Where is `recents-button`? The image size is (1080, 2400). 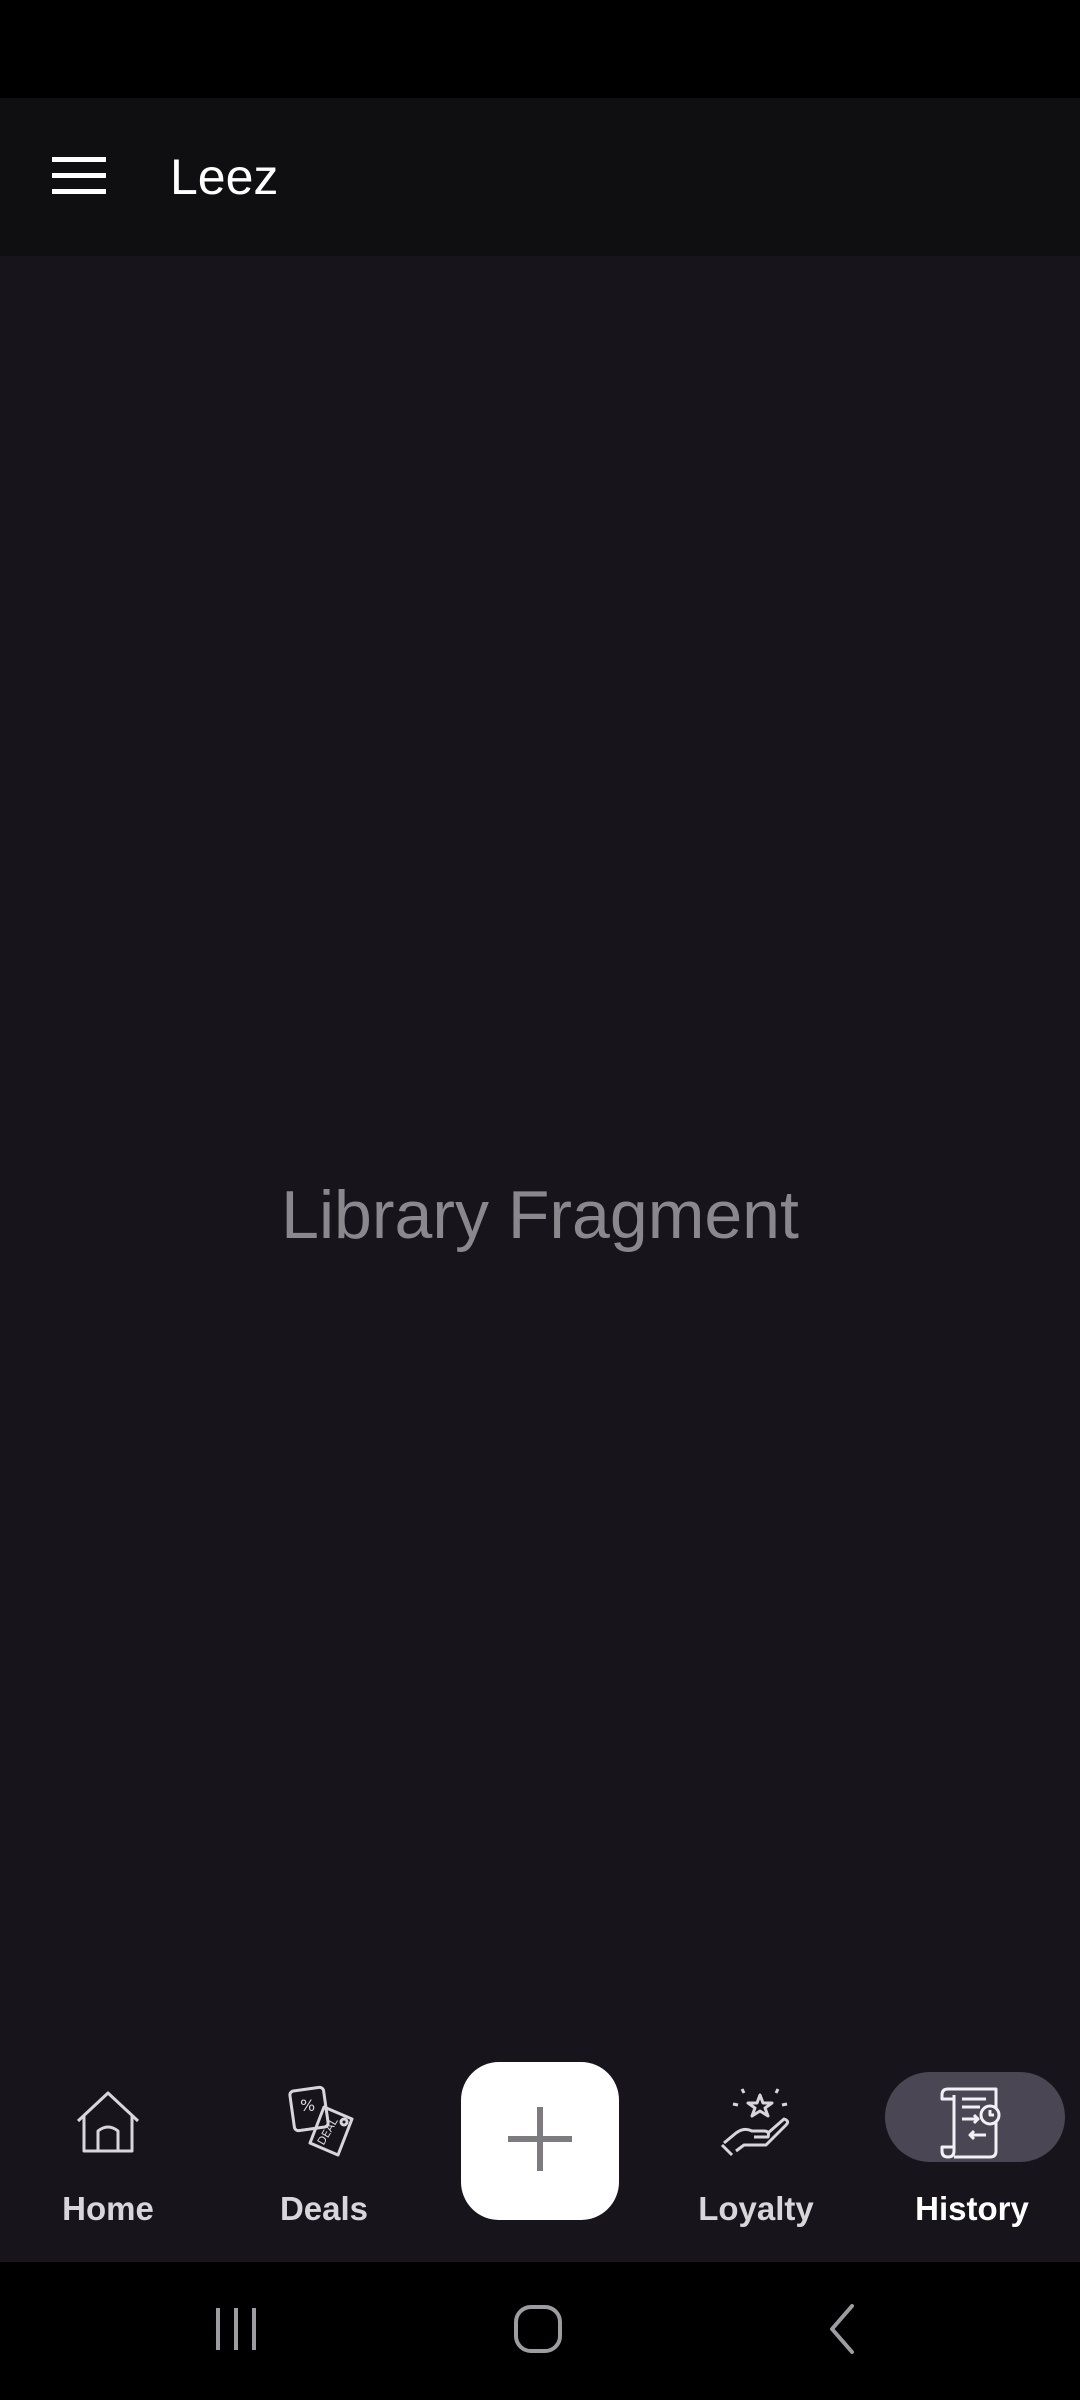
recents-button is located at coordinates (236, 2331).